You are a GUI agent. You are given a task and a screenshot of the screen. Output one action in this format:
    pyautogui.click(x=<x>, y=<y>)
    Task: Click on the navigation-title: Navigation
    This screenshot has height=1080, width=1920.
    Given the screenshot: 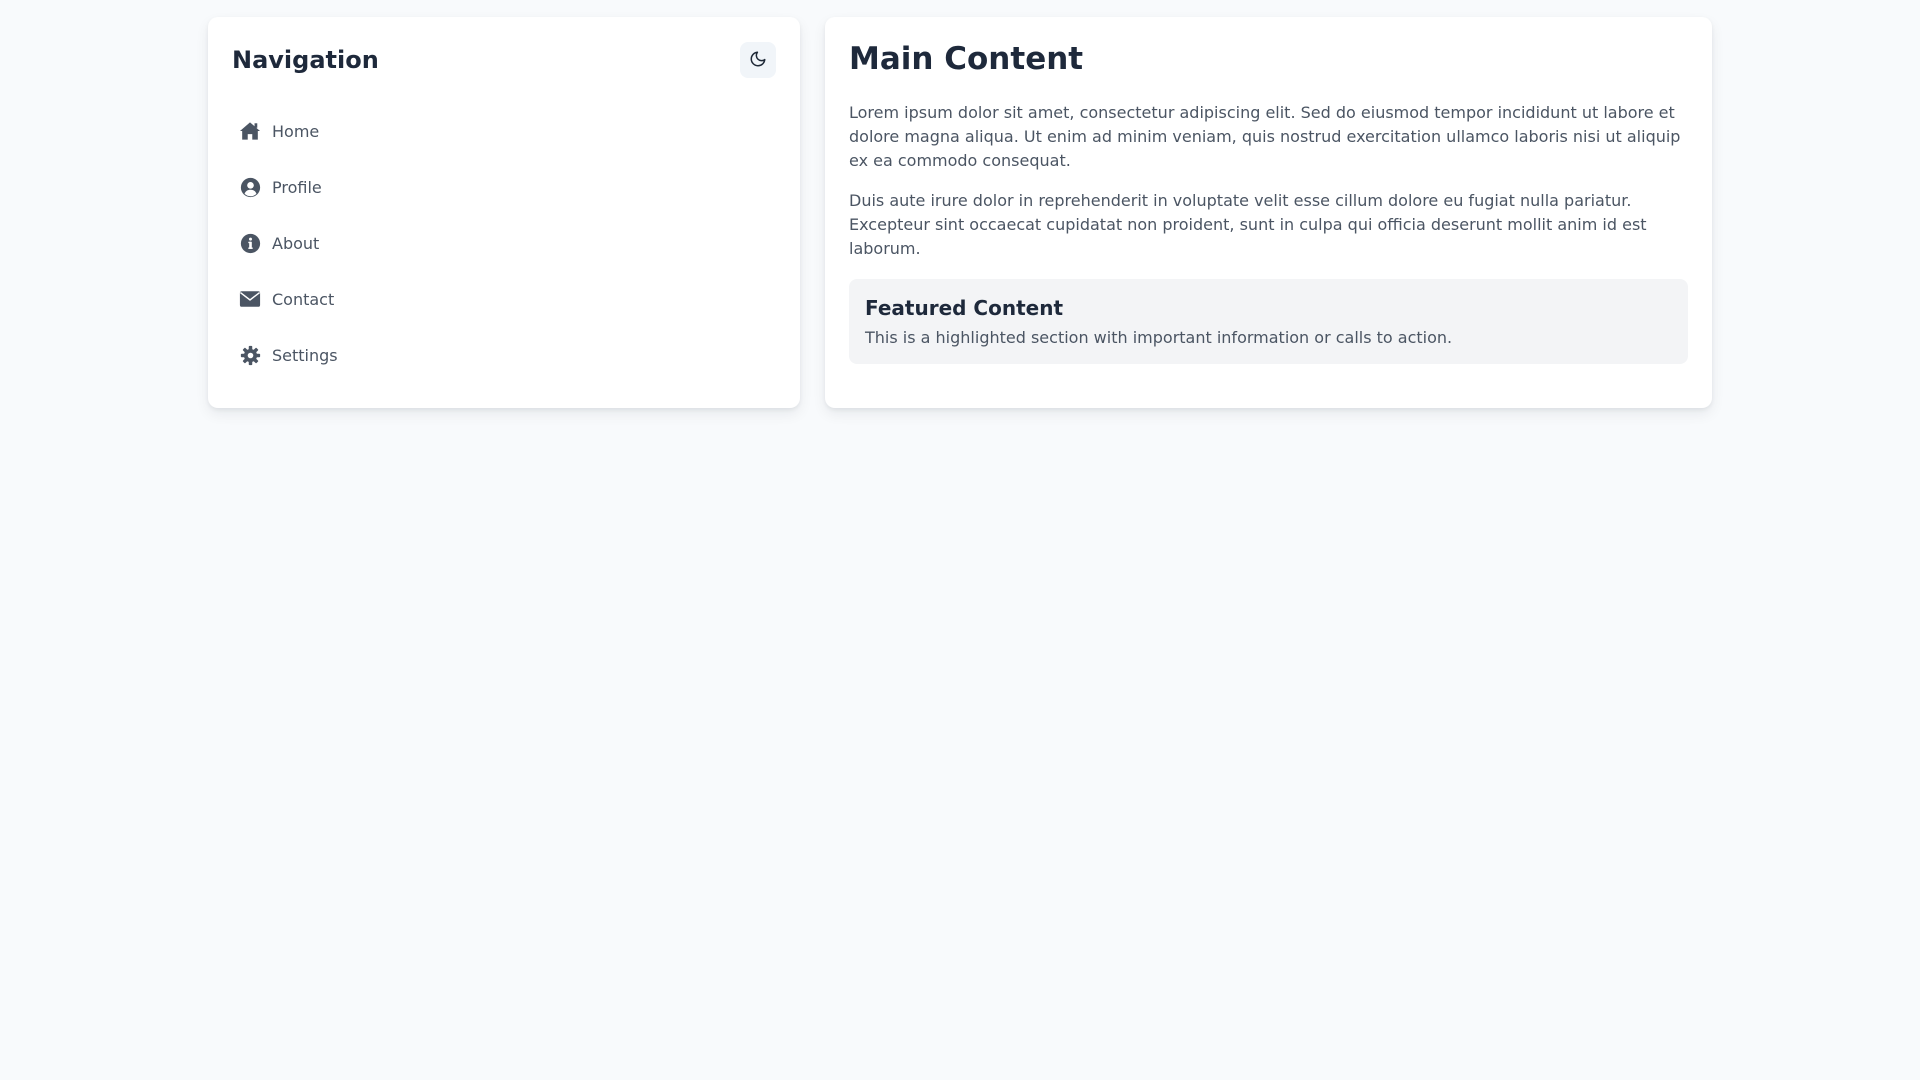 What is the action you would take?
    pyautogui.click(x=305, y=60)
    